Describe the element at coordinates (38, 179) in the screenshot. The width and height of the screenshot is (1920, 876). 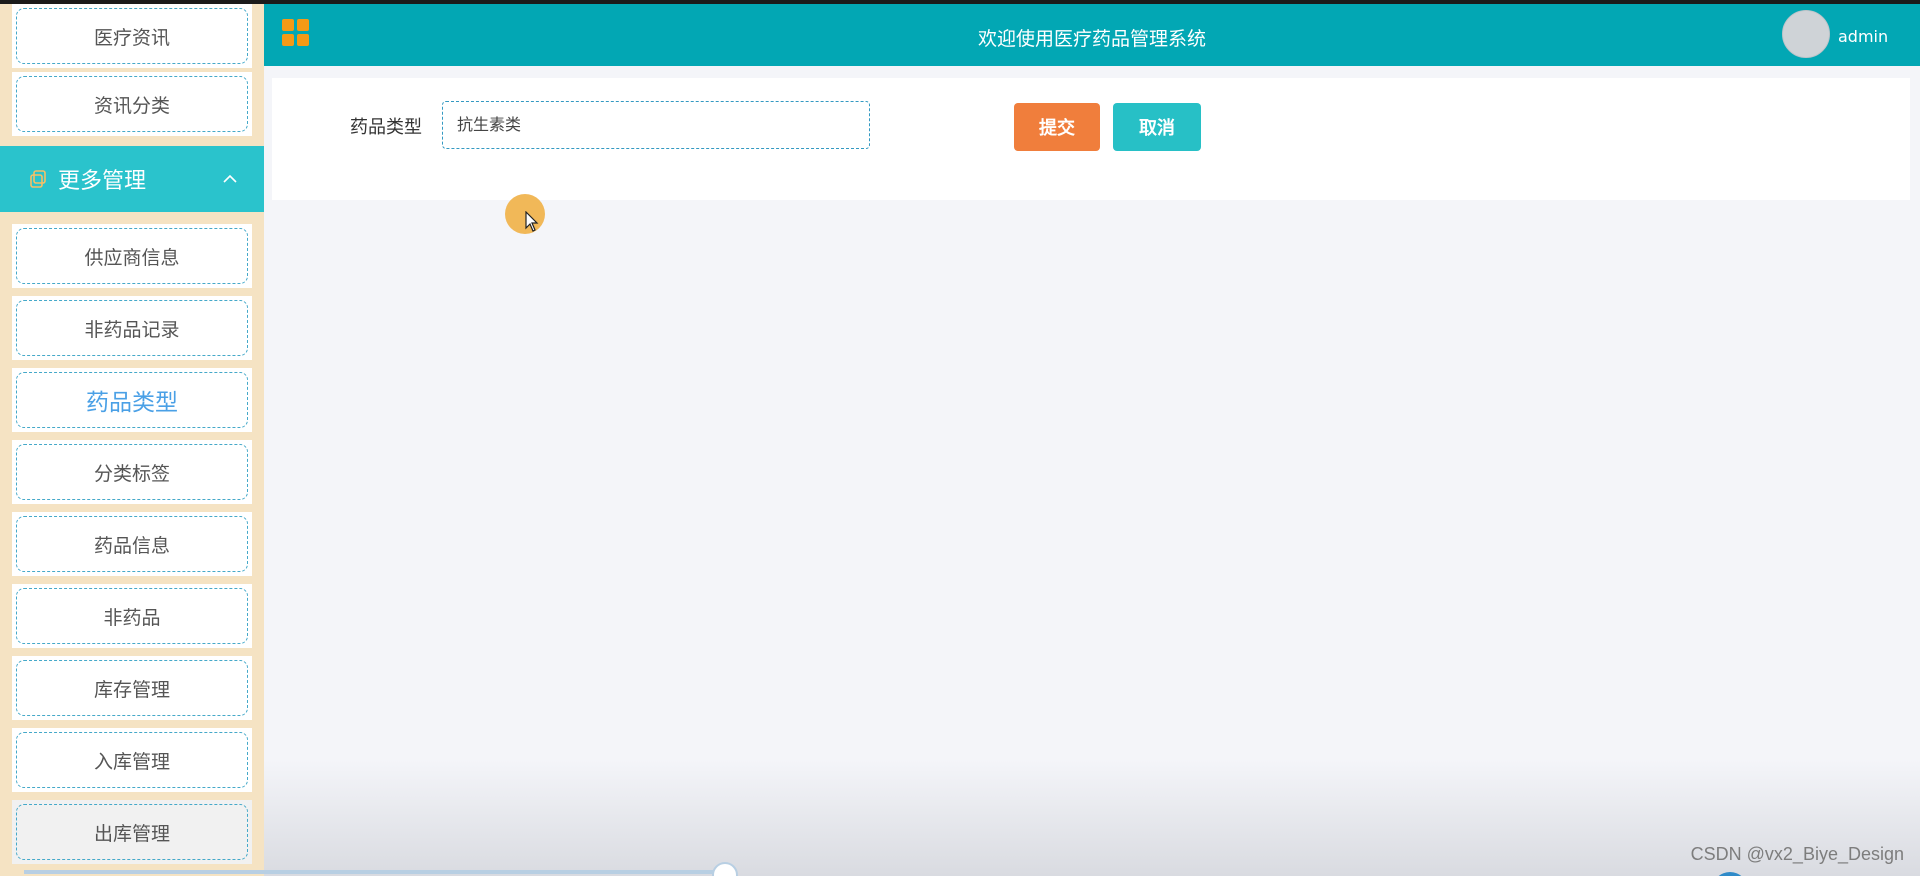
I see `copy-icon` at that location.